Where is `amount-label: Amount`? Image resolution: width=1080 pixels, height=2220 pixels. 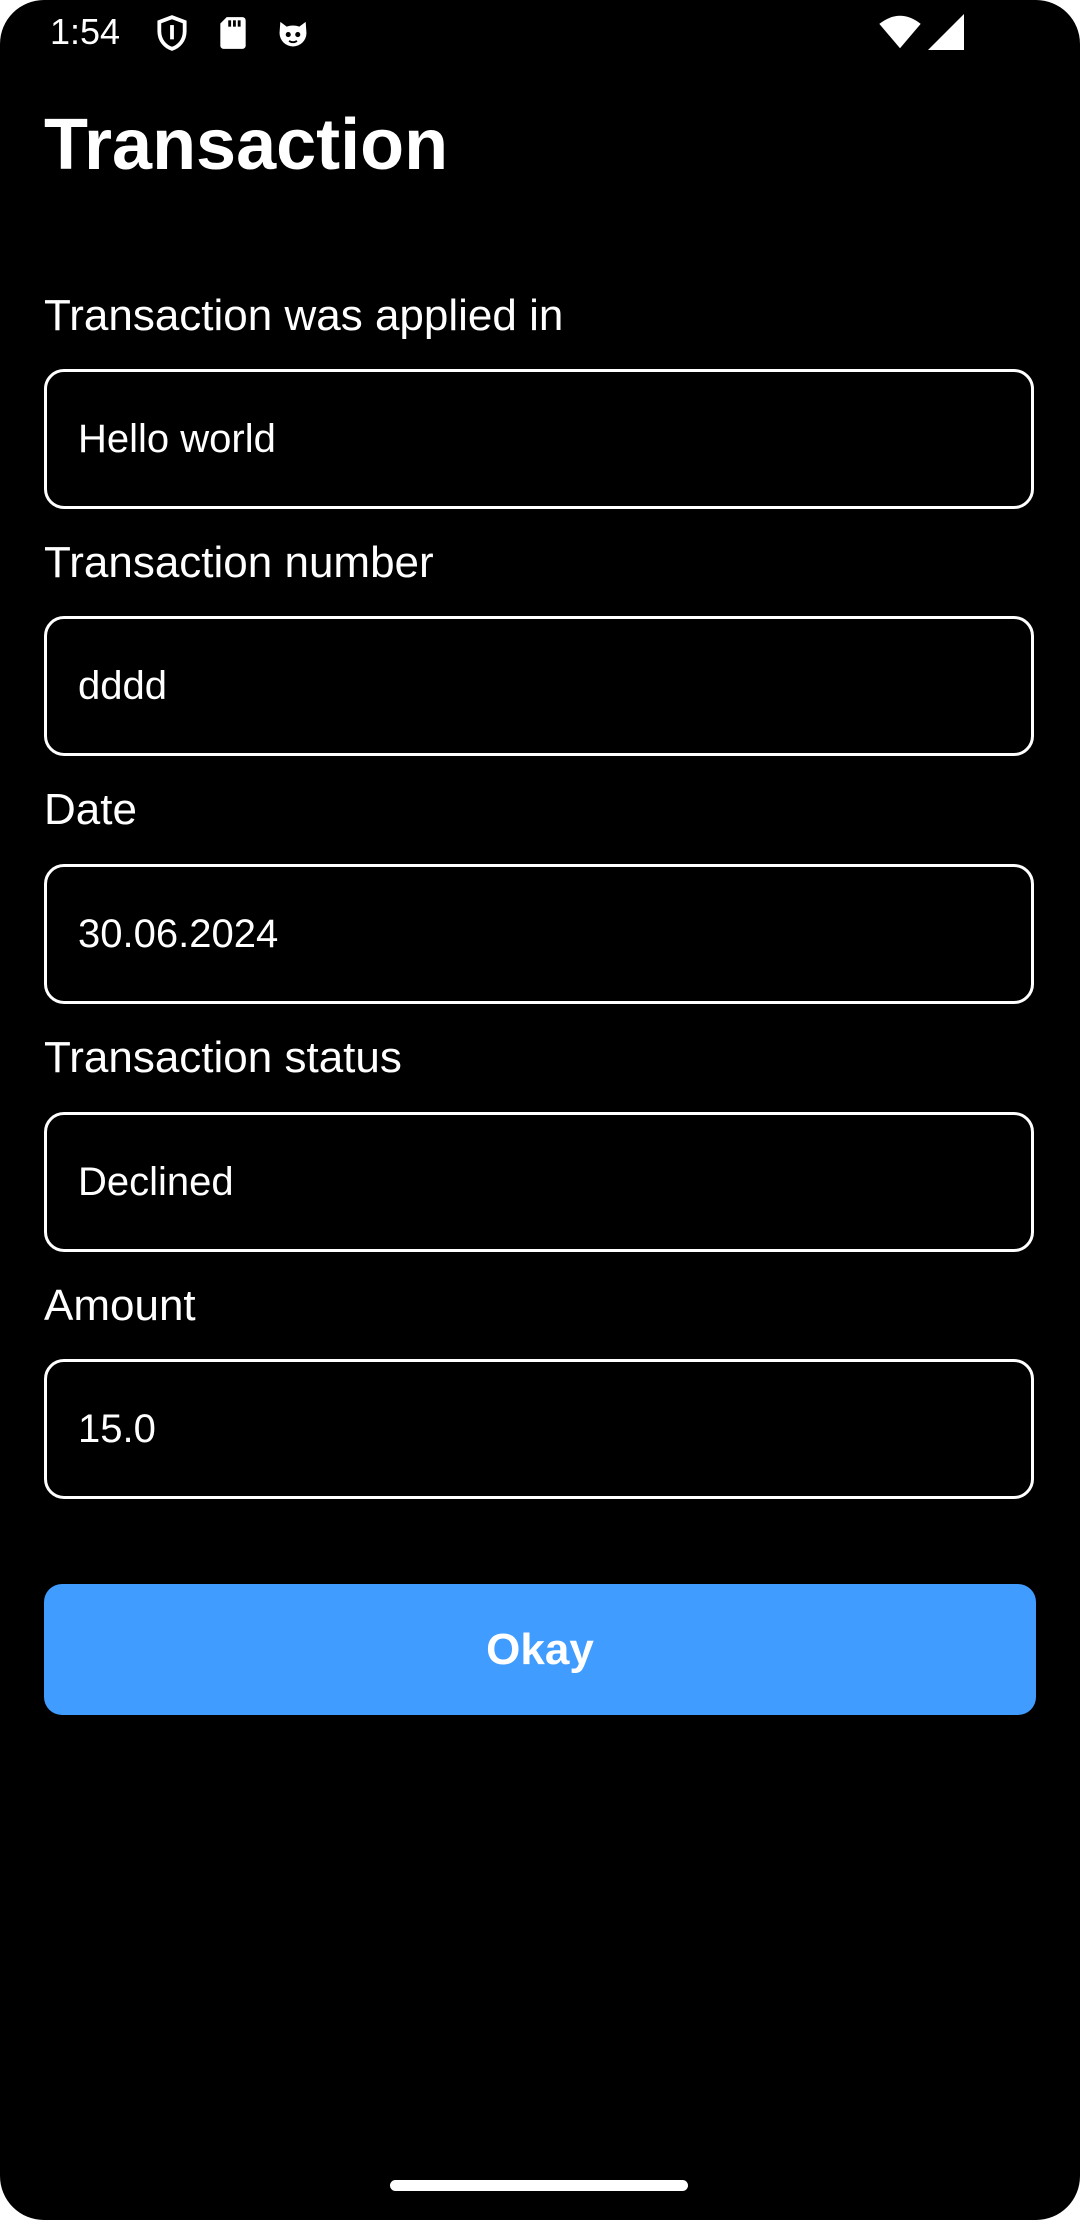 amount-label: Amount is located at coordinates (120, 1305).